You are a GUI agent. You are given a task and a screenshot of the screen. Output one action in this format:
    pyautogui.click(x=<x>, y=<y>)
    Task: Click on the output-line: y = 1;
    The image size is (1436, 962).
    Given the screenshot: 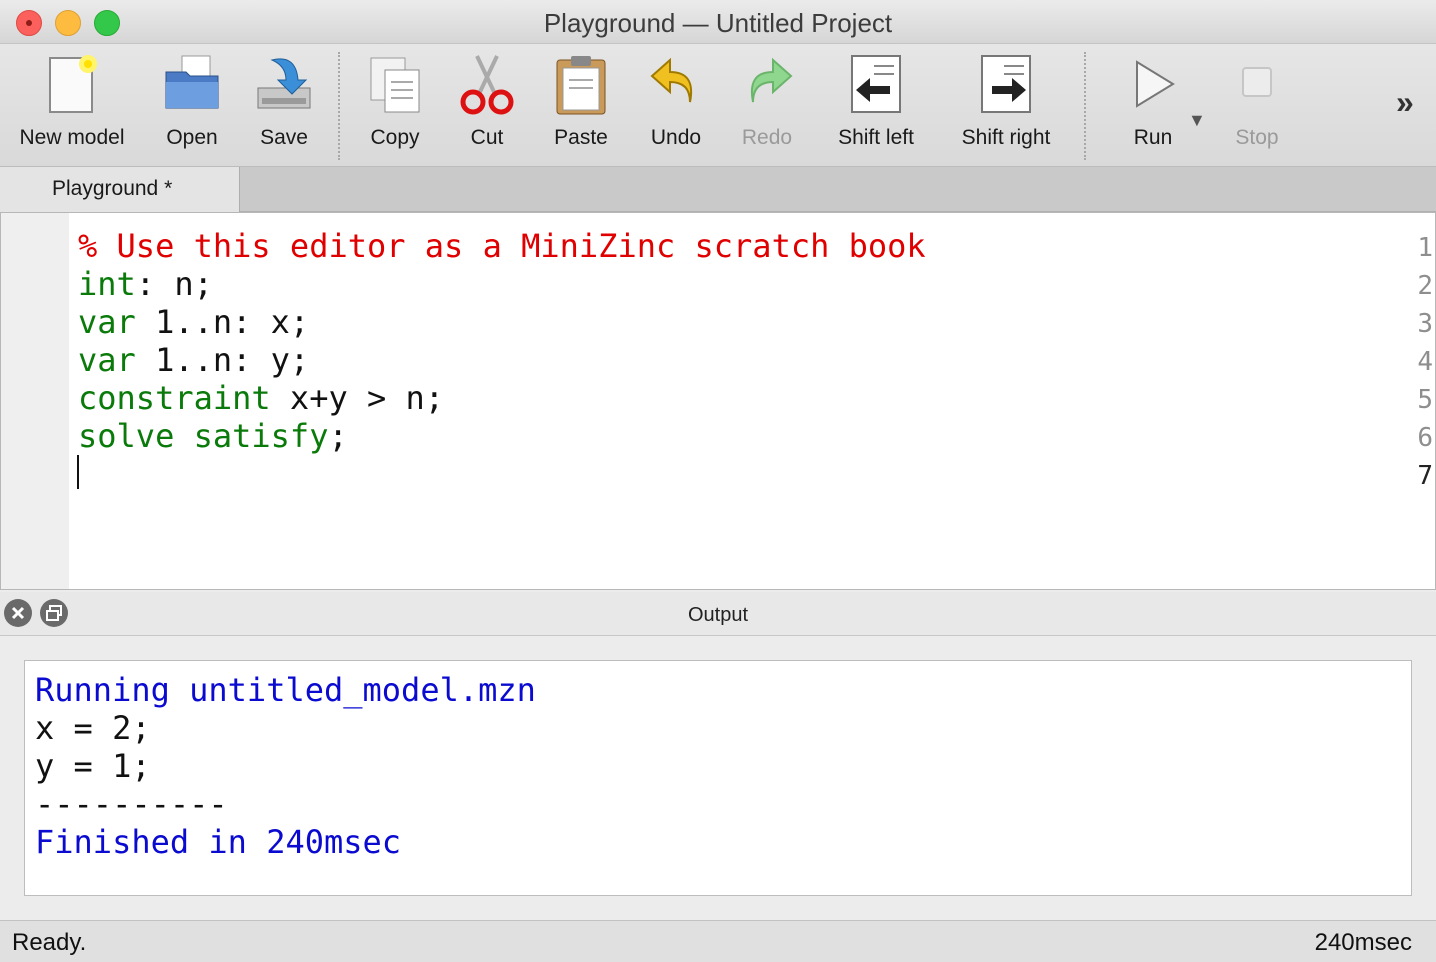 What is the action you would take?
    pyautogui.click(x=93, y=766)
    